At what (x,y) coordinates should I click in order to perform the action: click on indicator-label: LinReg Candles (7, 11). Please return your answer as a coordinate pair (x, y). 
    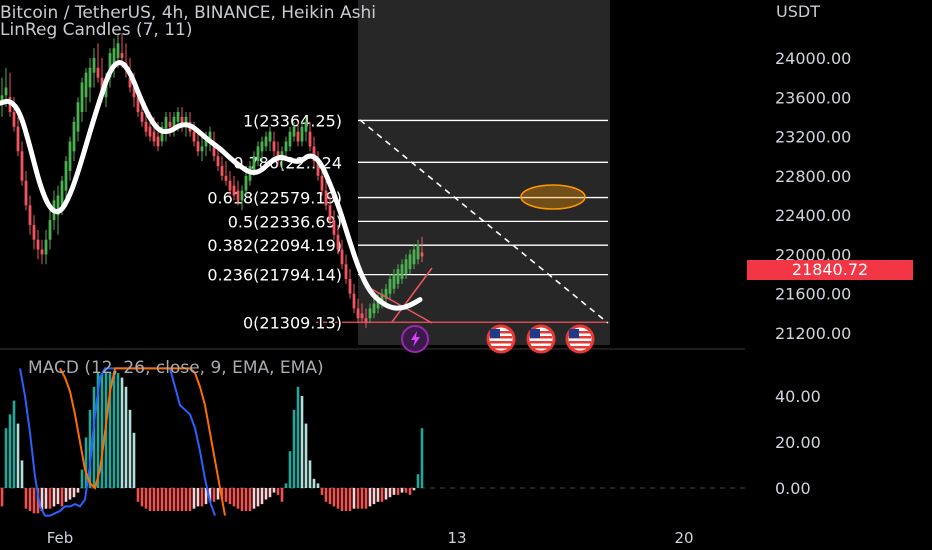
    Looking at the image, I should click on (96, 30).